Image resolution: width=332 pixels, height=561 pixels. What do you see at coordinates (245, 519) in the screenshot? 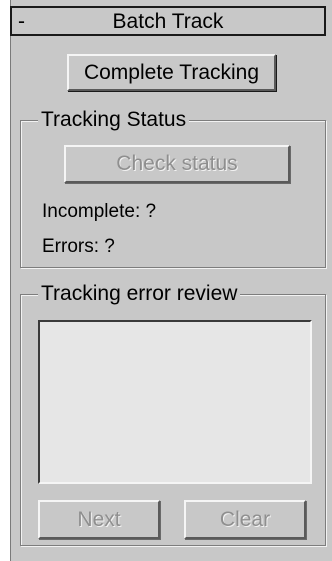
I see `clear-button: Clear` at bounding box center [245, 519].